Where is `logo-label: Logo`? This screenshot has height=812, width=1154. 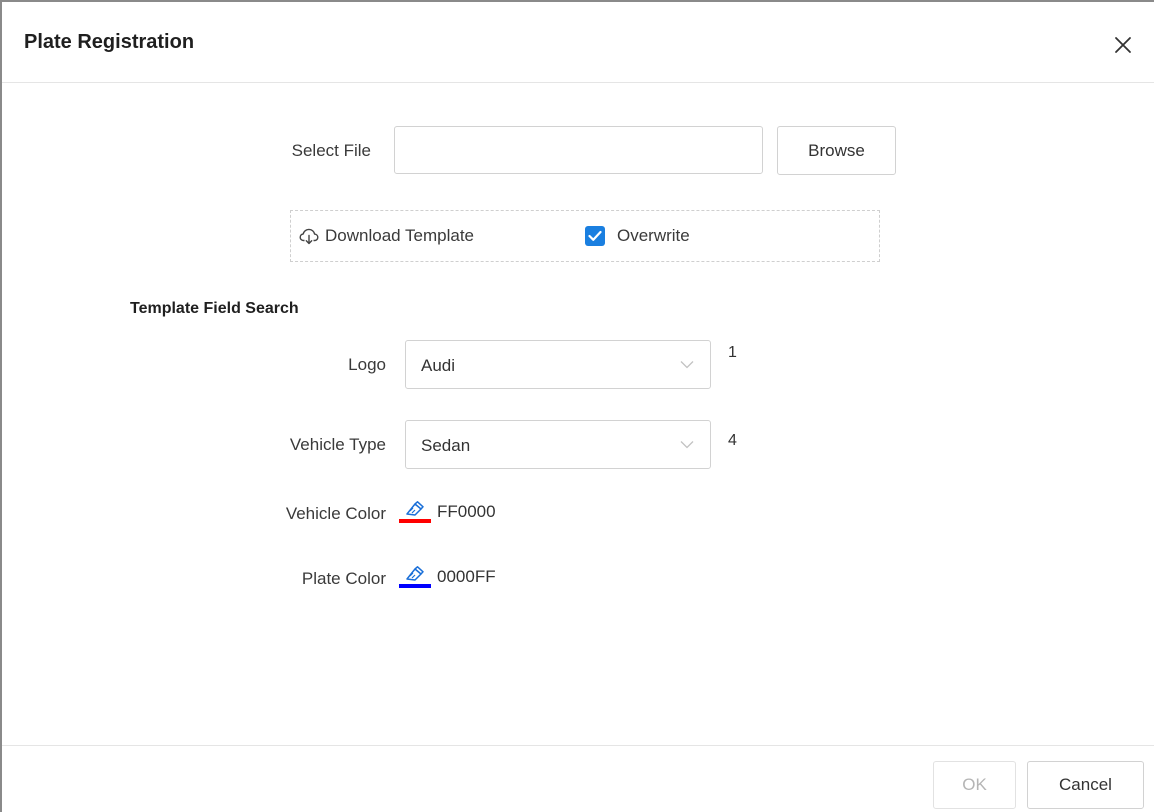 logo-label: Logo is located at coordinates (367, 364).